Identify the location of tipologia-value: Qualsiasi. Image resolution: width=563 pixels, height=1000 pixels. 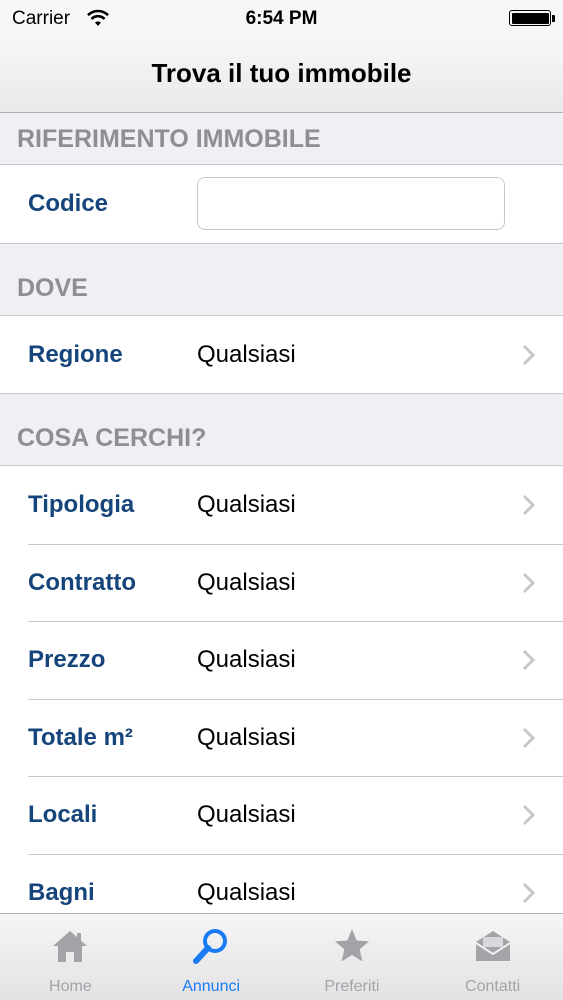
(246, 504).